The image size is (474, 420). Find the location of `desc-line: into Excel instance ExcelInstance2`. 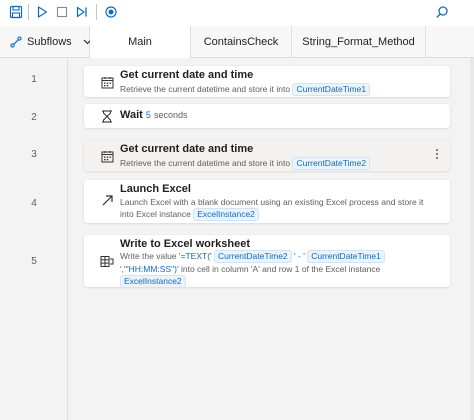

desc-line: into Excel instance ExcelInstance2 is located at coordinates (276, 214).